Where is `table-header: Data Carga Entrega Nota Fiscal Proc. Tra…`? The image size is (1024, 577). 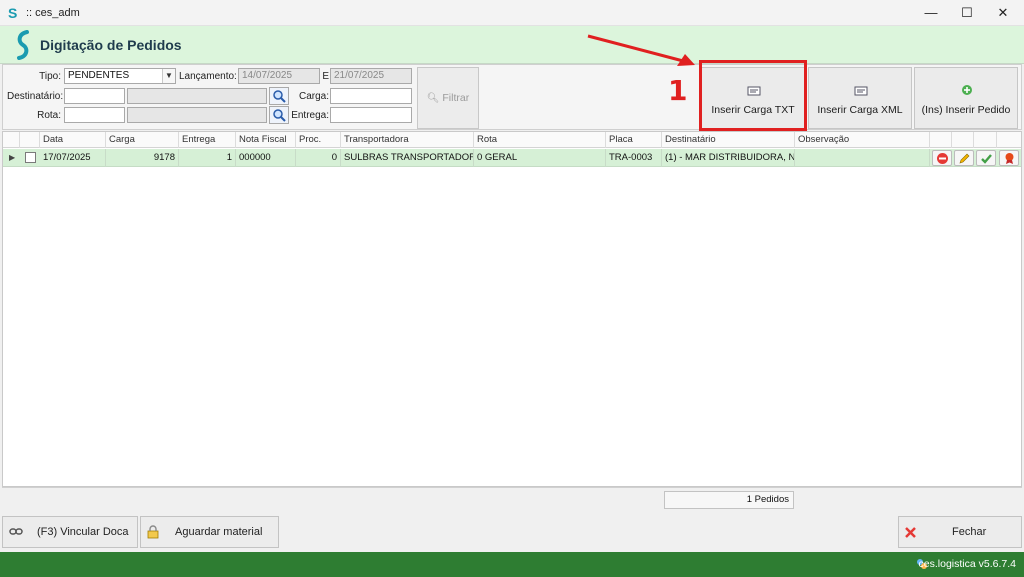
table-header: Data Carga Entrega Nota Fiscal Proc. Tra… is located at coordinates (512, 140).